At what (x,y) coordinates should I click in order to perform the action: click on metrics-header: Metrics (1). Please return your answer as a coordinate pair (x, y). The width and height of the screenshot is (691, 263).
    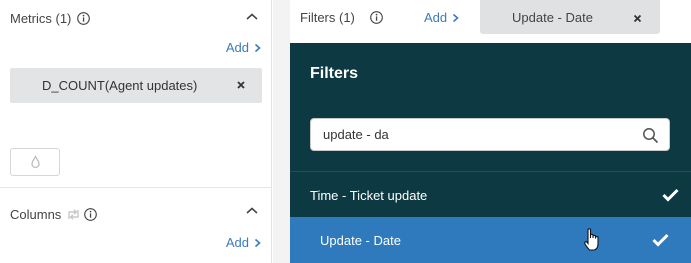
    Looking at the image, I should click on (50, 18).